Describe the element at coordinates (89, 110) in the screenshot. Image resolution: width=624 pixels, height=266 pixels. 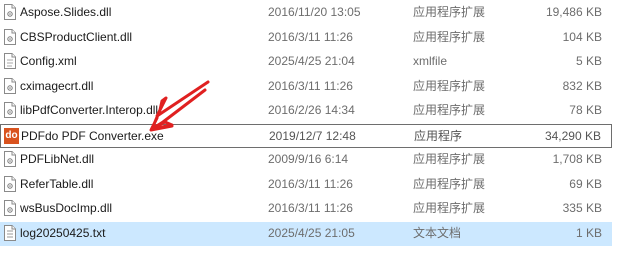
I see `file-name: libPdfConverter.Interop.dll` at that location.